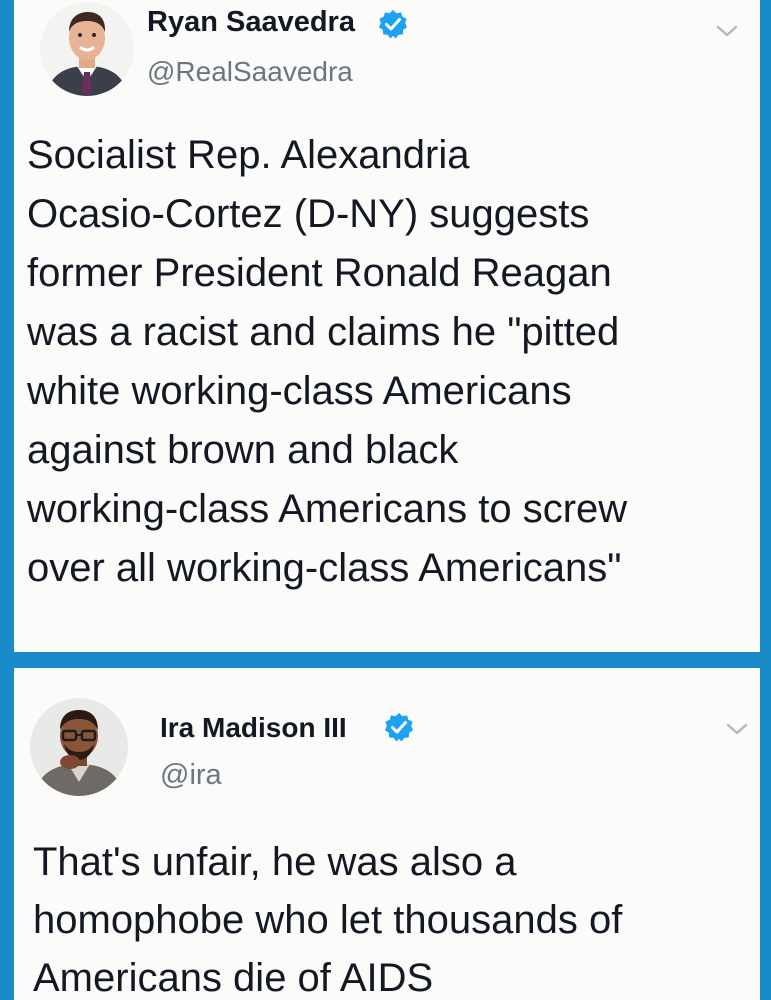 This screenshot has width=771, height=1000. I want to click on avatar-ira-madison-image, so click(79, 747).